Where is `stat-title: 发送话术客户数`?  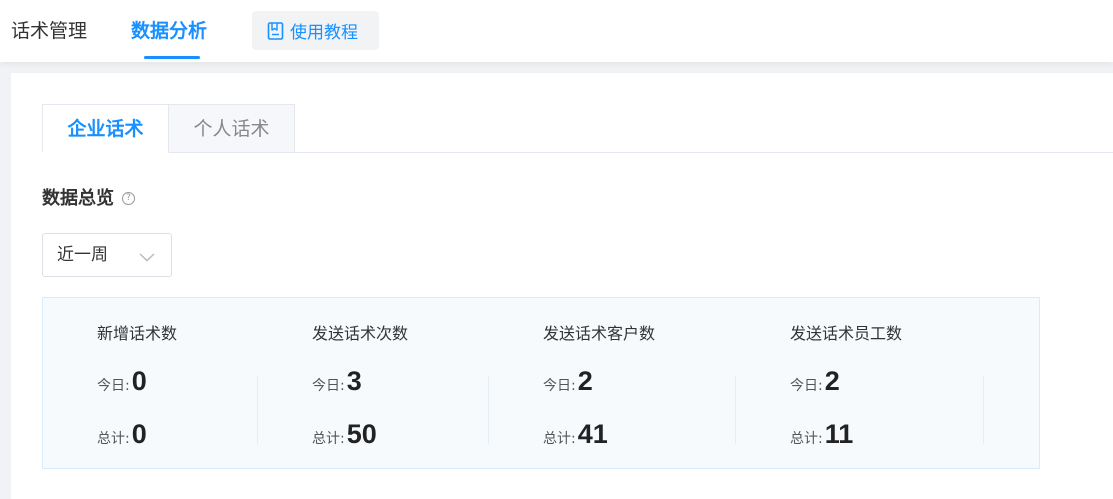 stat-title: 发送话术客户数 is located at coordinates (599, 333).